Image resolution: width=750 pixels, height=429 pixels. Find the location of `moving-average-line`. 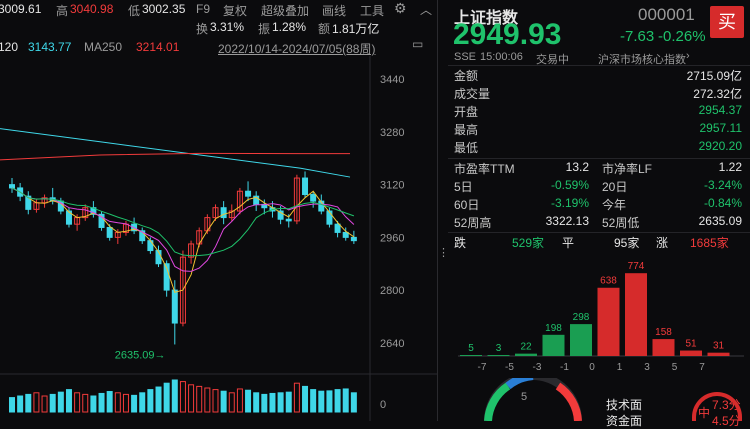

moving-average-line is located at coordinates (183, 222).